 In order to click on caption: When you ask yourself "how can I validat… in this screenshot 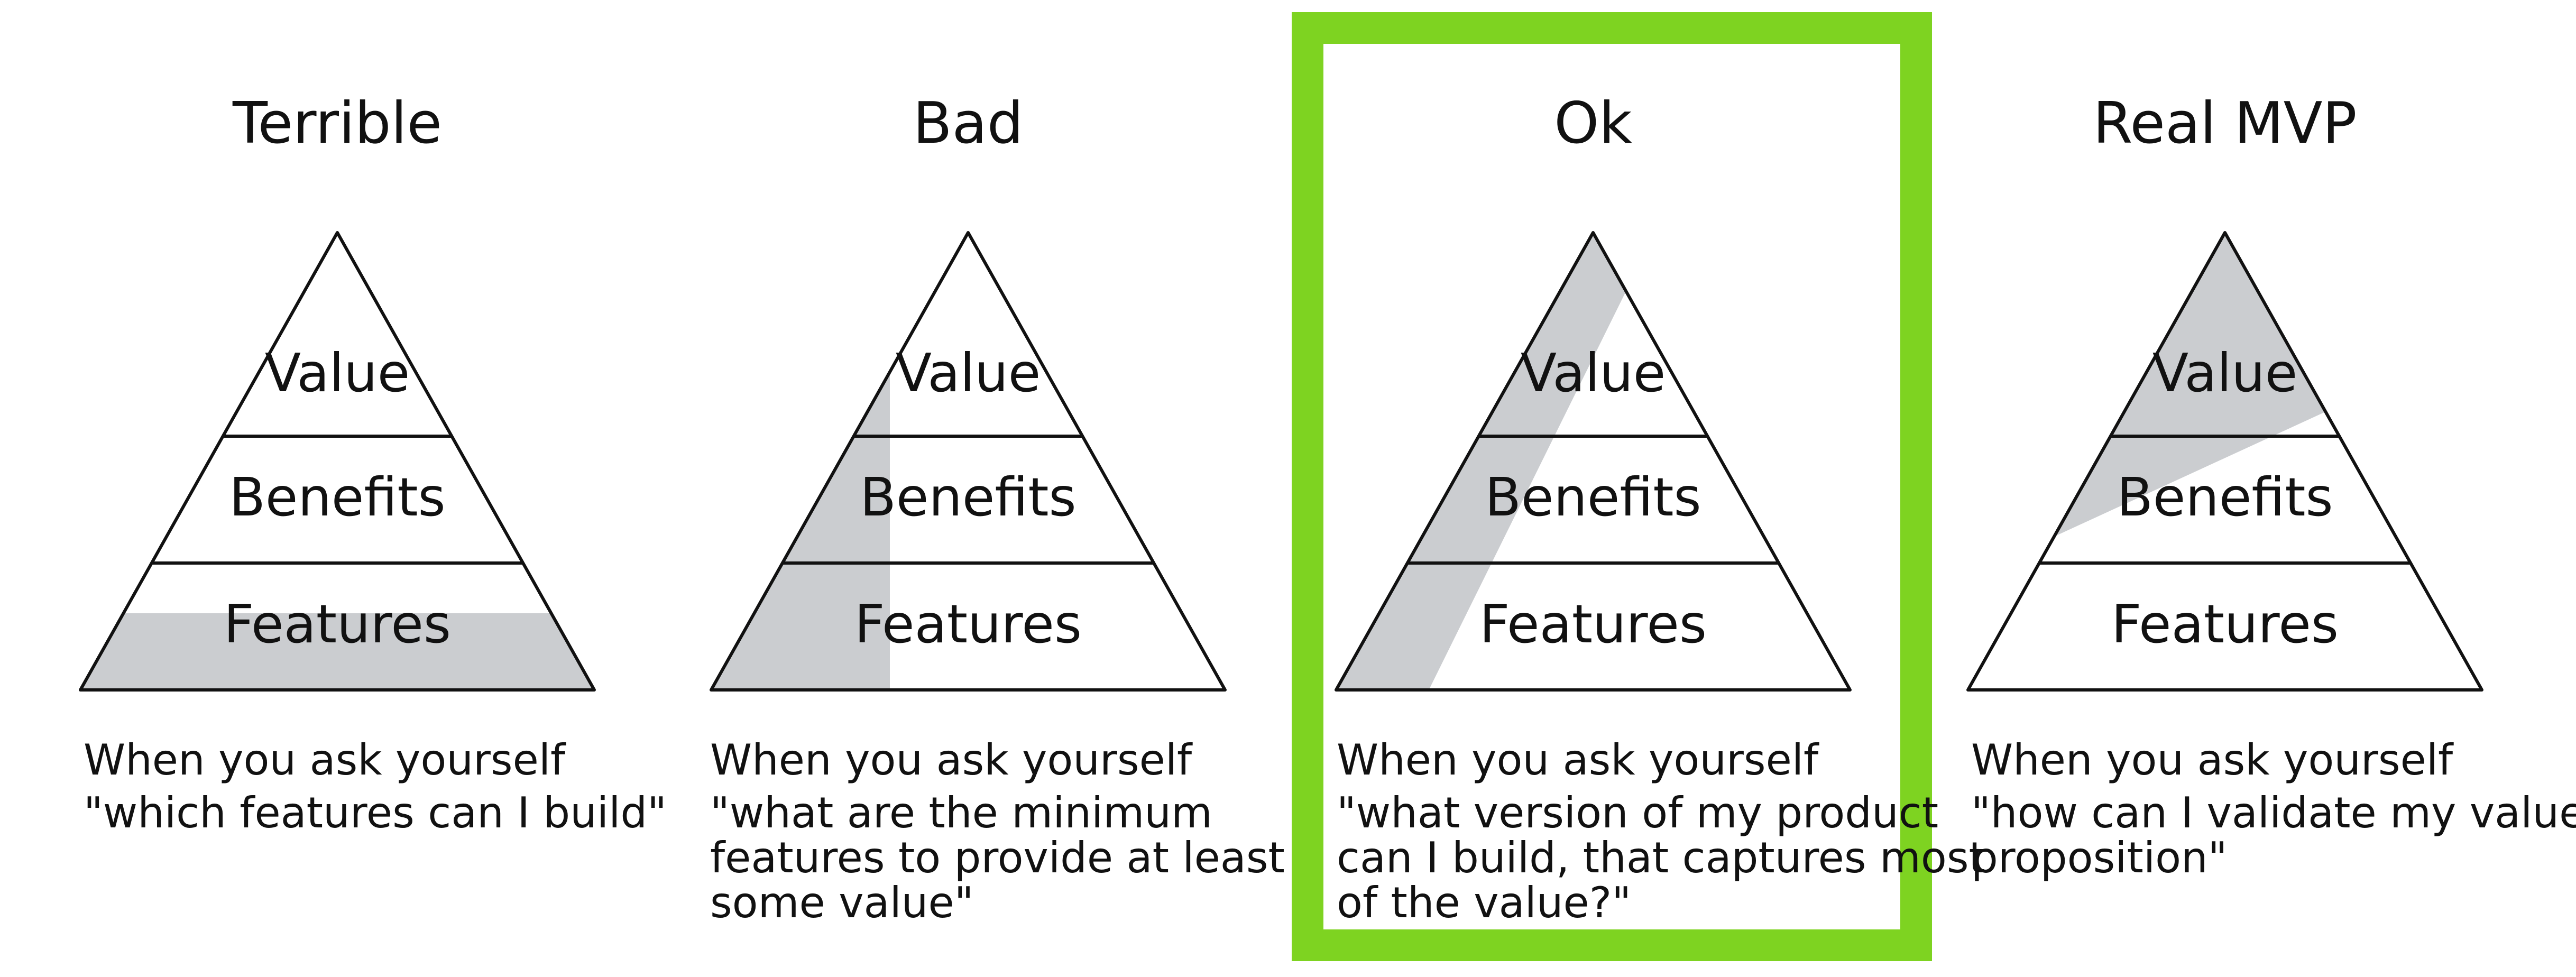, I will do `click(2274, 808)`.